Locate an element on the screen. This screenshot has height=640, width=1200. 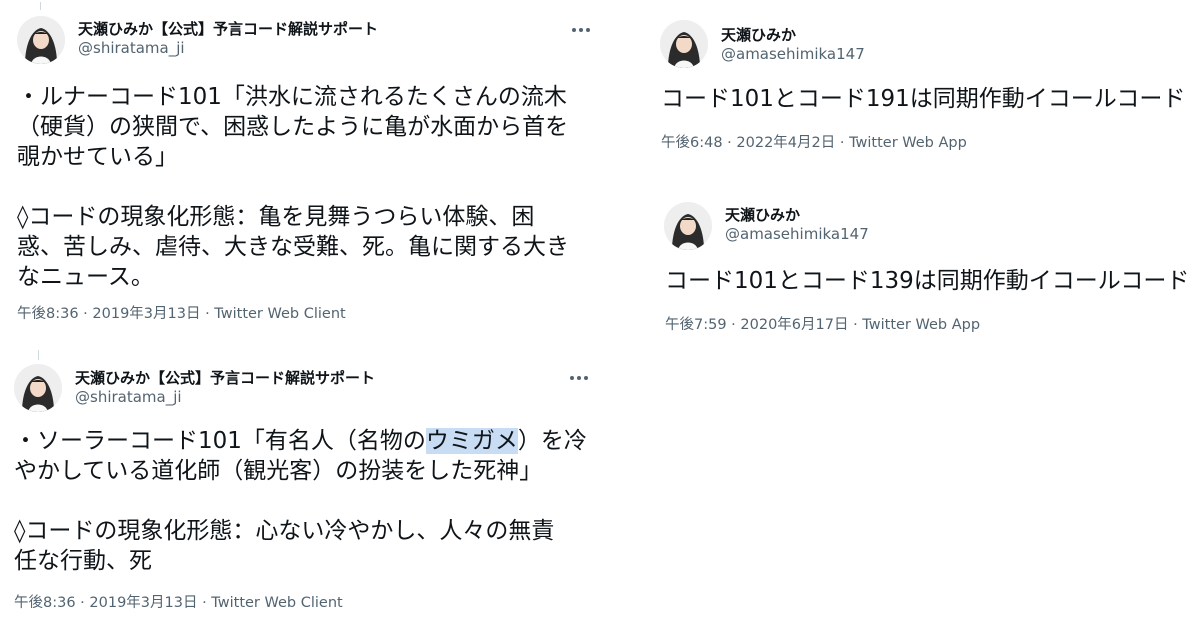
tweet-text-line: コード101とコード191は同期作動イコールコード is located at coordinates (923, 99).